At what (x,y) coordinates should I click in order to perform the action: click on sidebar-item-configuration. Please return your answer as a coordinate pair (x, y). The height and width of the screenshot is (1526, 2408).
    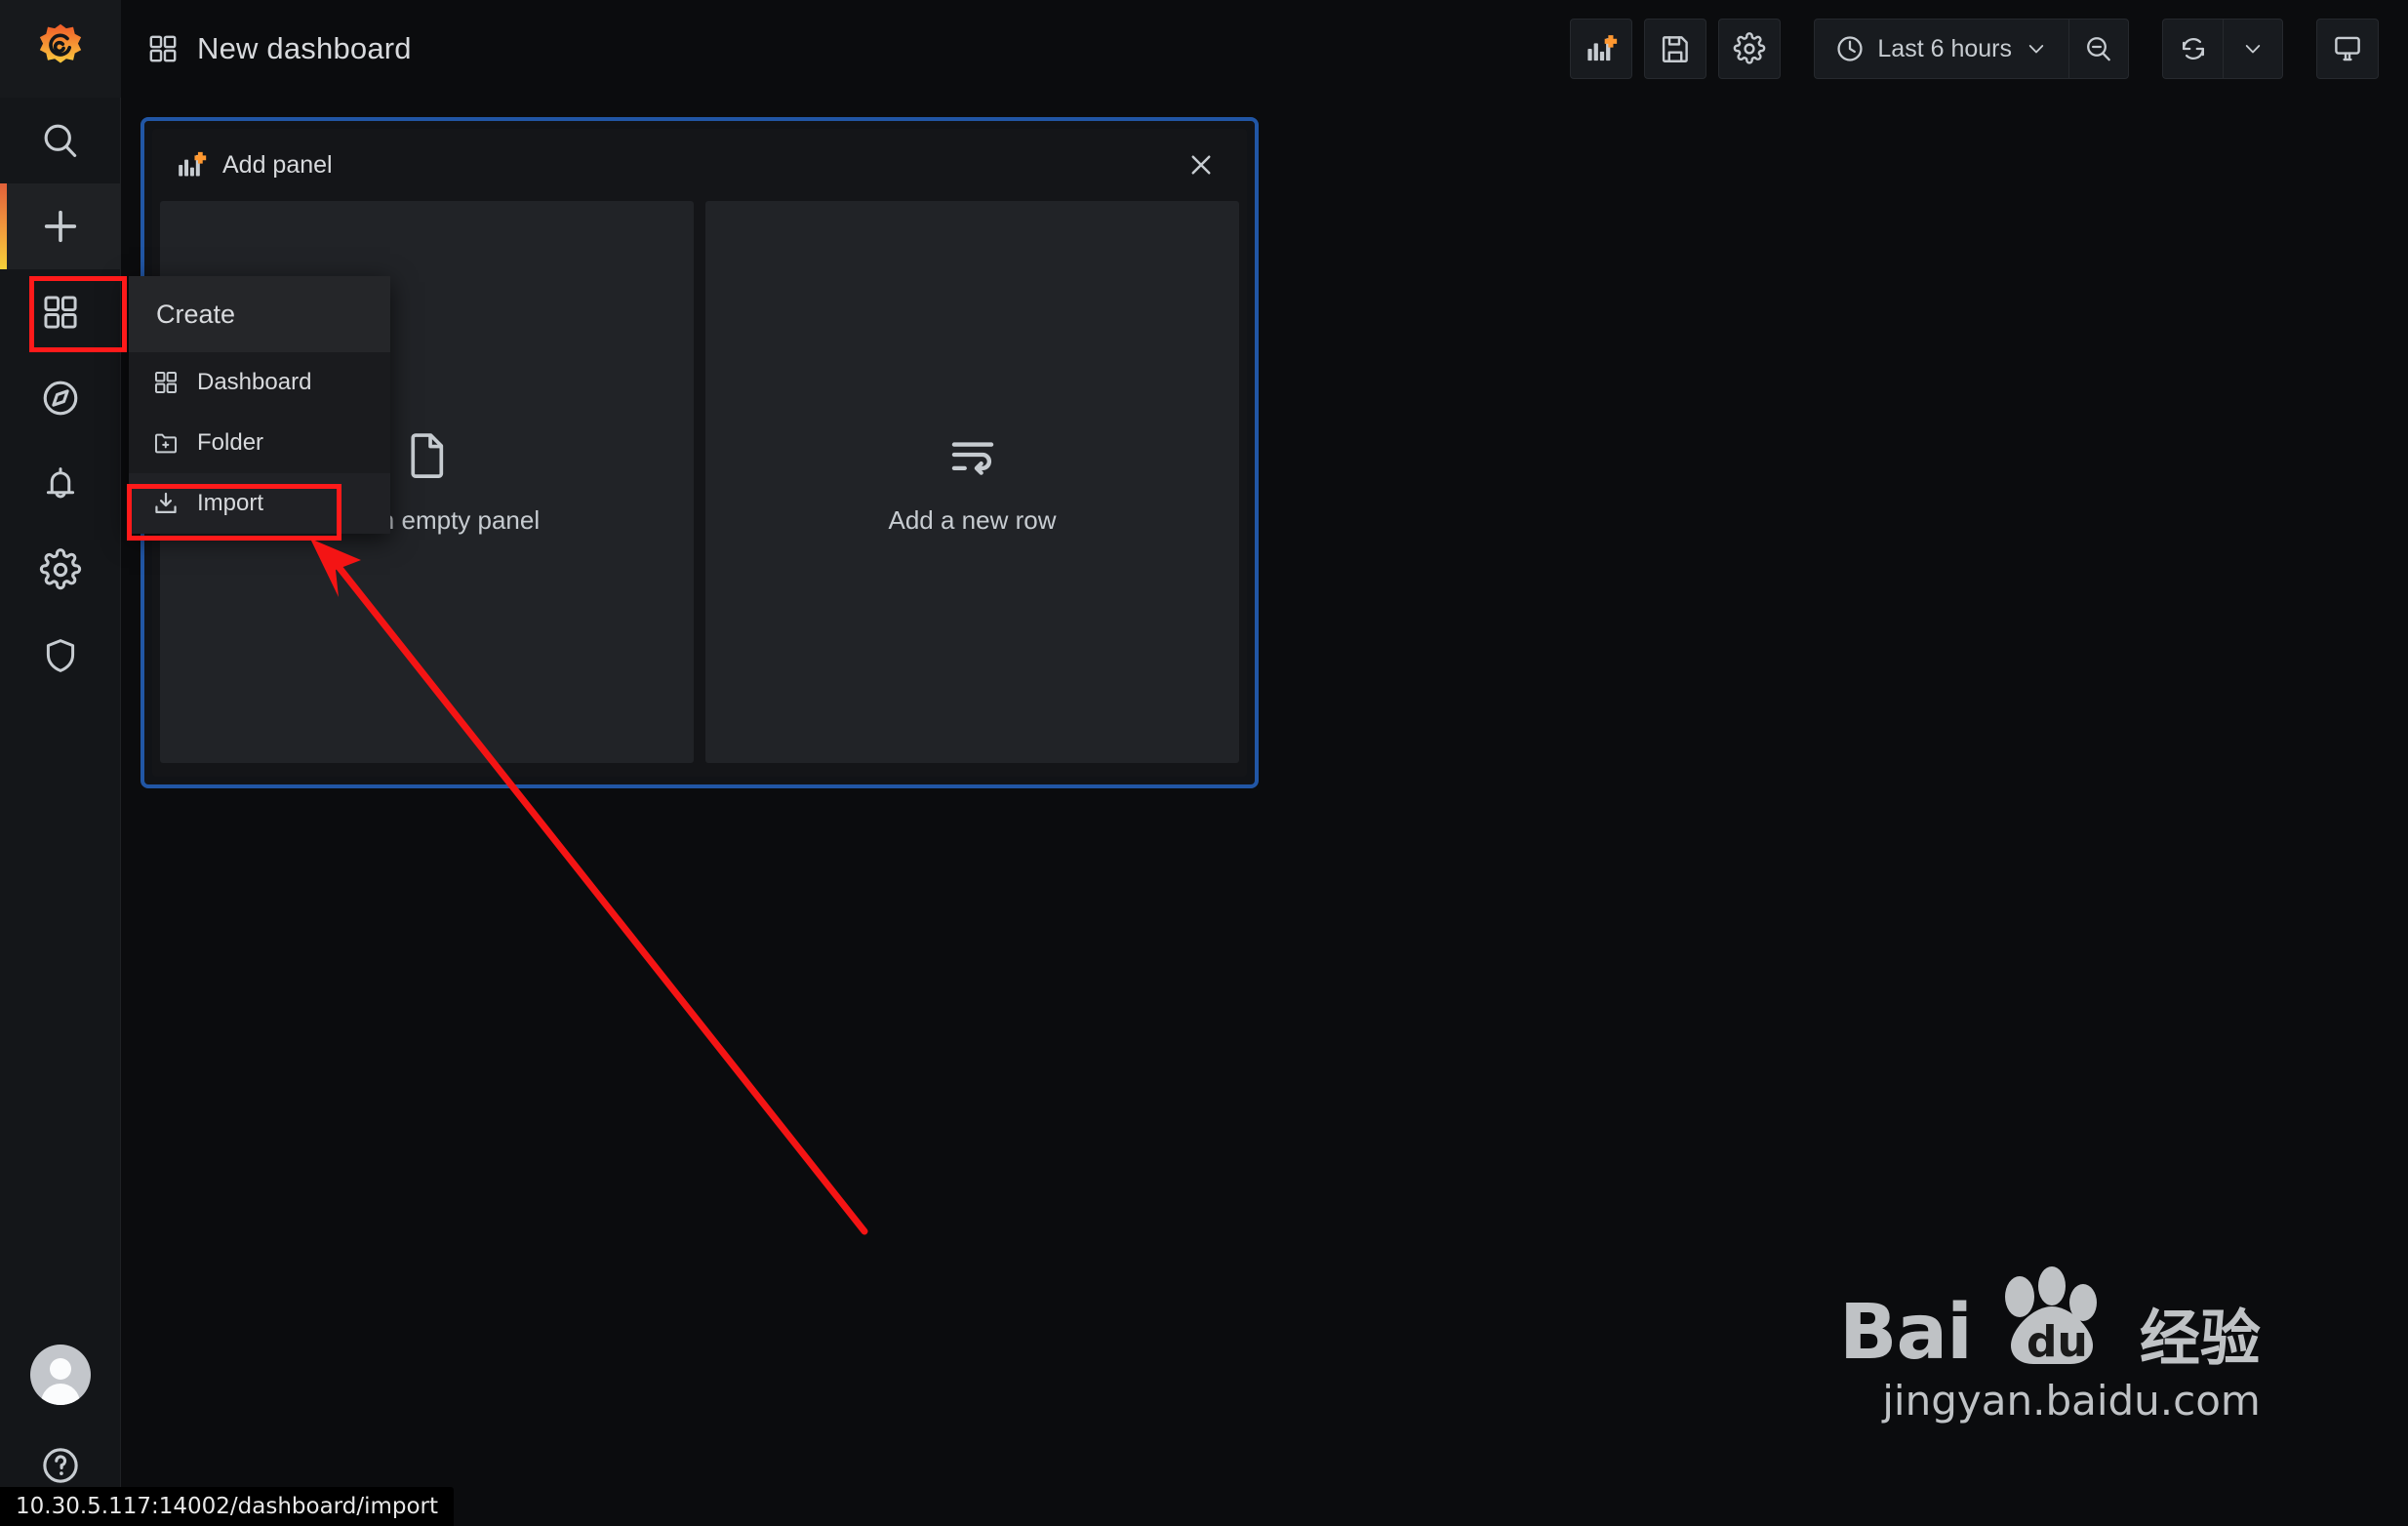
    Looking at the image, I should click on (60, 570).